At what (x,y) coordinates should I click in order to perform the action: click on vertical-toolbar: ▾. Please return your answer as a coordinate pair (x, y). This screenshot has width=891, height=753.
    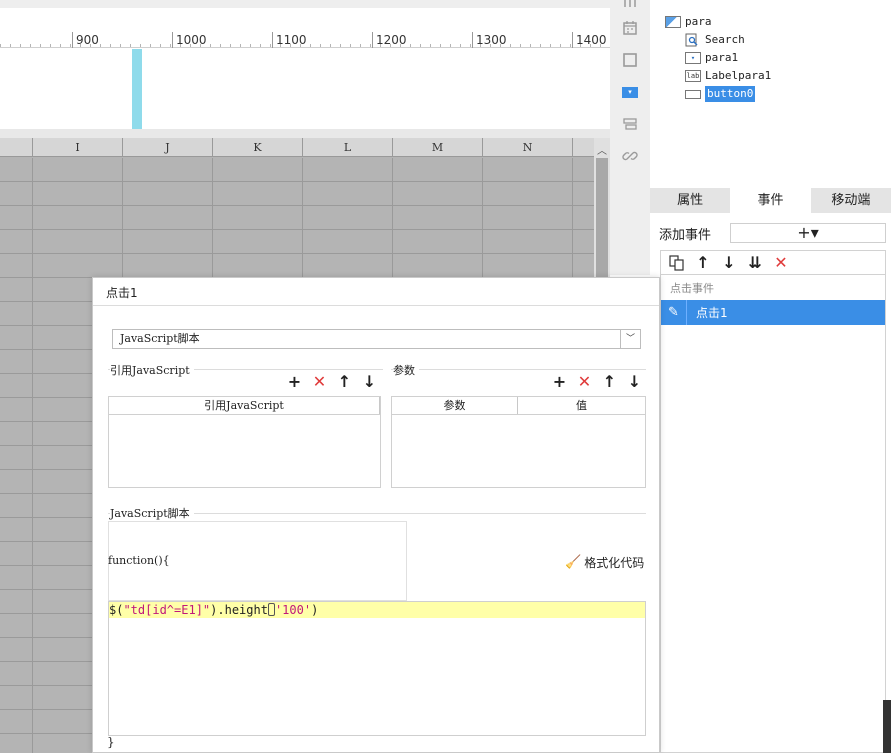
    Looking at the image, I should click on (630, 137).